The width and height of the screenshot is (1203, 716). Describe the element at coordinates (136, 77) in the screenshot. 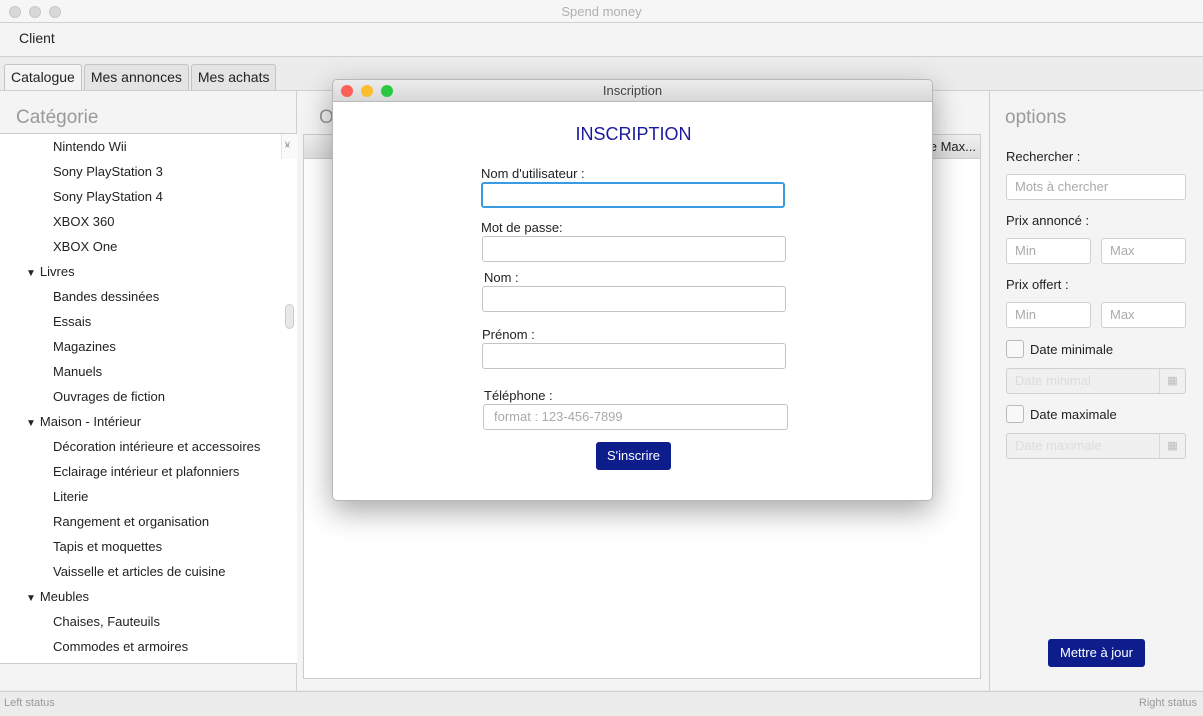

I see `tab-mes-annonces: Mes annonces` at that location.